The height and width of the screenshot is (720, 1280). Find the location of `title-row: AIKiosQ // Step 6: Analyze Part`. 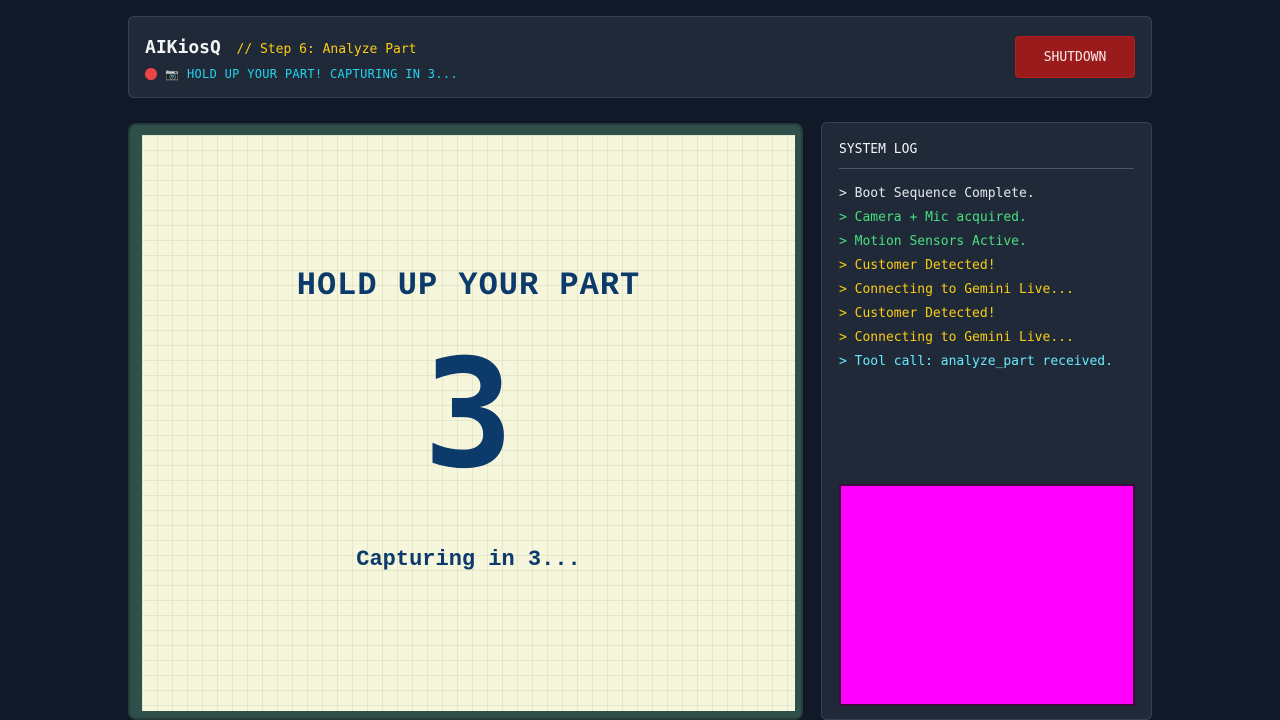

title-row: AIKiosQ // Step 6: Analyze Part is located at coordinates (281, 47).